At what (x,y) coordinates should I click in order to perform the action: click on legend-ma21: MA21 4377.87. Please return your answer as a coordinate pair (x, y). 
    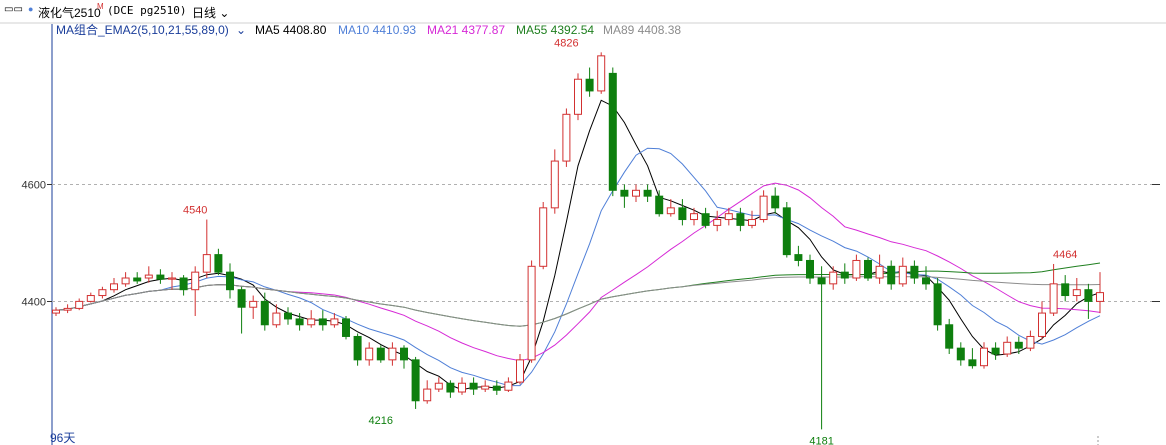
    Looking at the image, I should click on (466, 30).